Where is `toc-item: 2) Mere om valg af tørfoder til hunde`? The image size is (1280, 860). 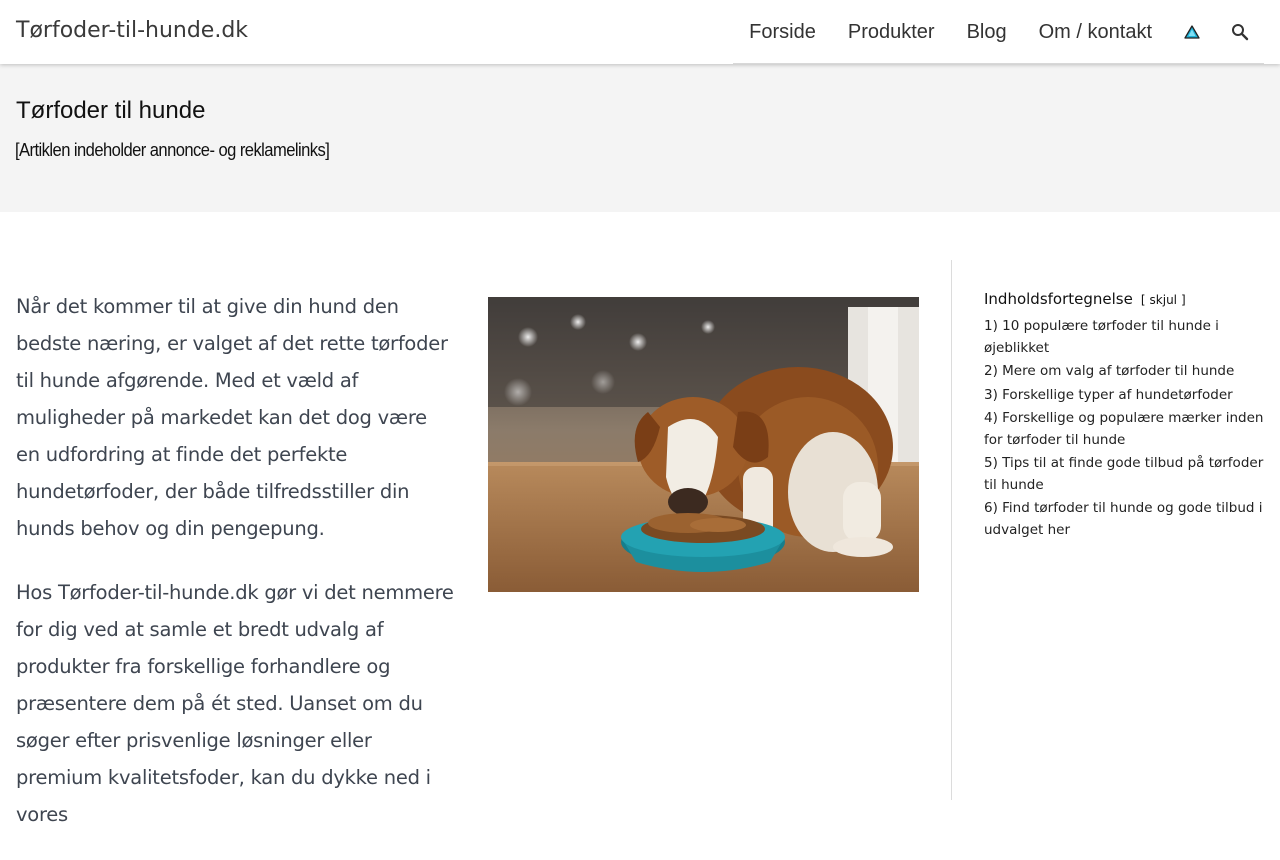
toc-item: 2) Mere om valg af tørfoder til hunde is located at coordinates (1124, 372).